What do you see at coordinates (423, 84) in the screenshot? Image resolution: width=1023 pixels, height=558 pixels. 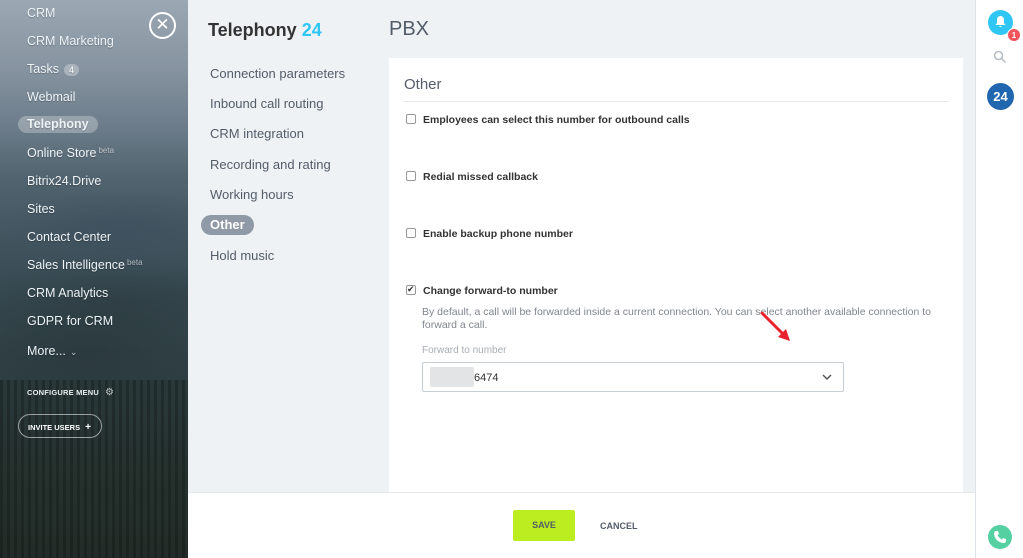 I see `panel-heading: Other` at bounding box center [423, 84].